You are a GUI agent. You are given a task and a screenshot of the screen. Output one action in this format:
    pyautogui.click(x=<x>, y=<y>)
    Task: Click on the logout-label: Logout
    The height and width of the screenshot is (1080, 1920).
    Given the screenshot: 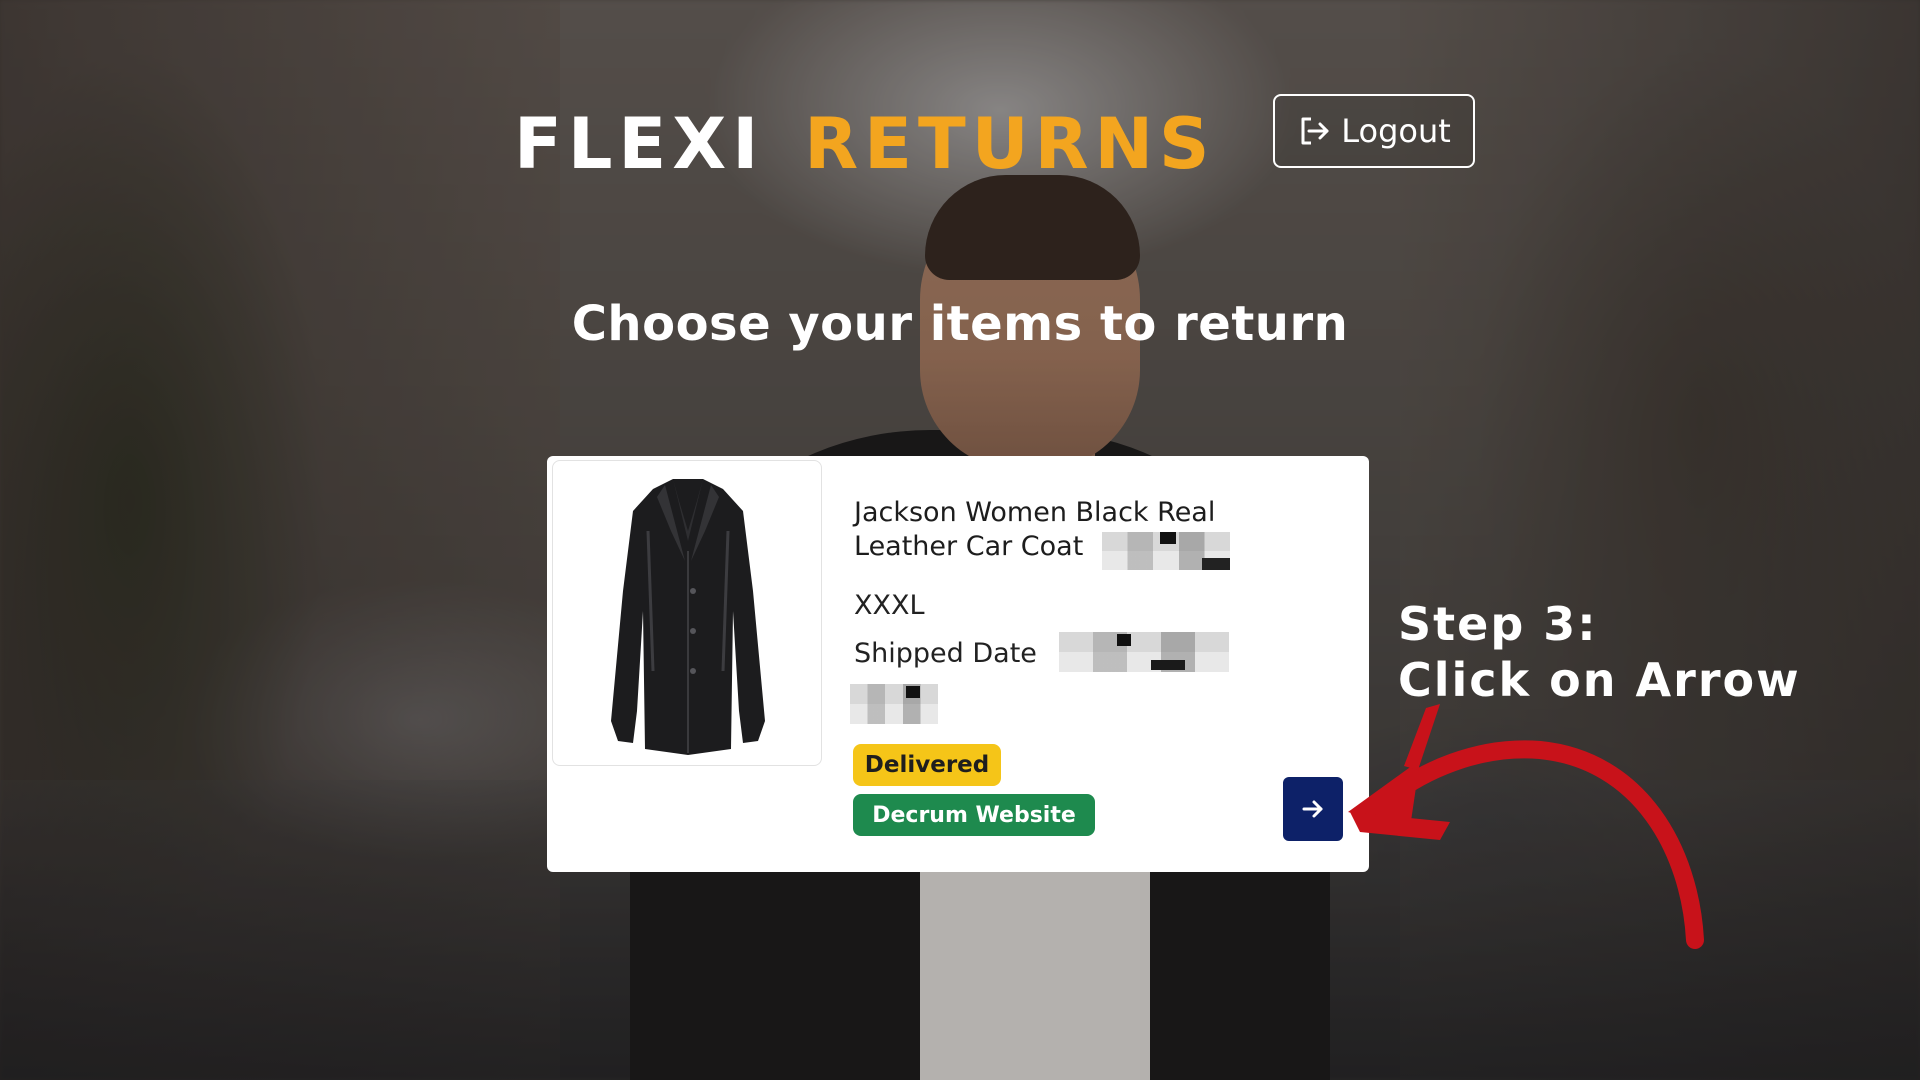 What is the action you would take?
    pyautogui.click(x=1396, y=131)
    